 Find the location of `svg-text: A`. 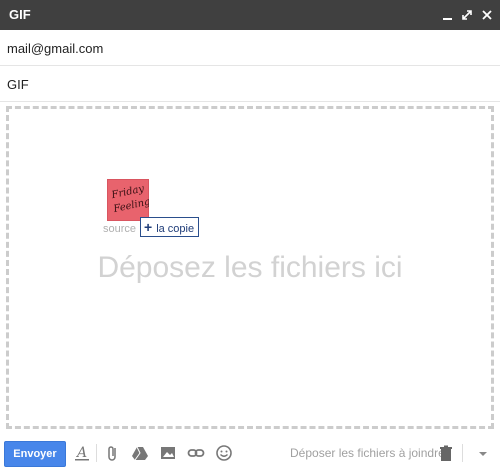

svg-text: A is located at coordinates (81, 453).